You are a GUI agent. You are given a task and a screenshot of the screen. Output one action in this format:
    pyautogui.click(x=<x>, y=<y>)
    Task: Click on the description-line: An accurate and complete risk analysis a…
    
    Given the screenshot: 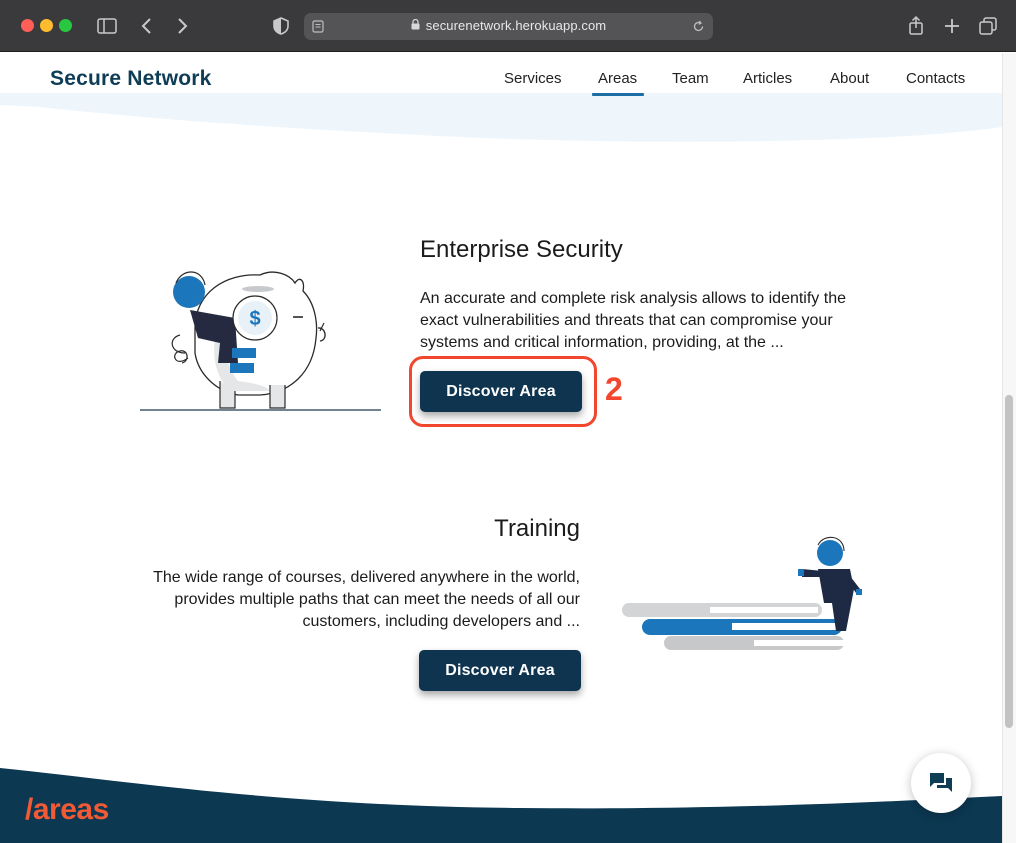 What is the action you would take?
    pyautogui.click(x=633, y=298)
    